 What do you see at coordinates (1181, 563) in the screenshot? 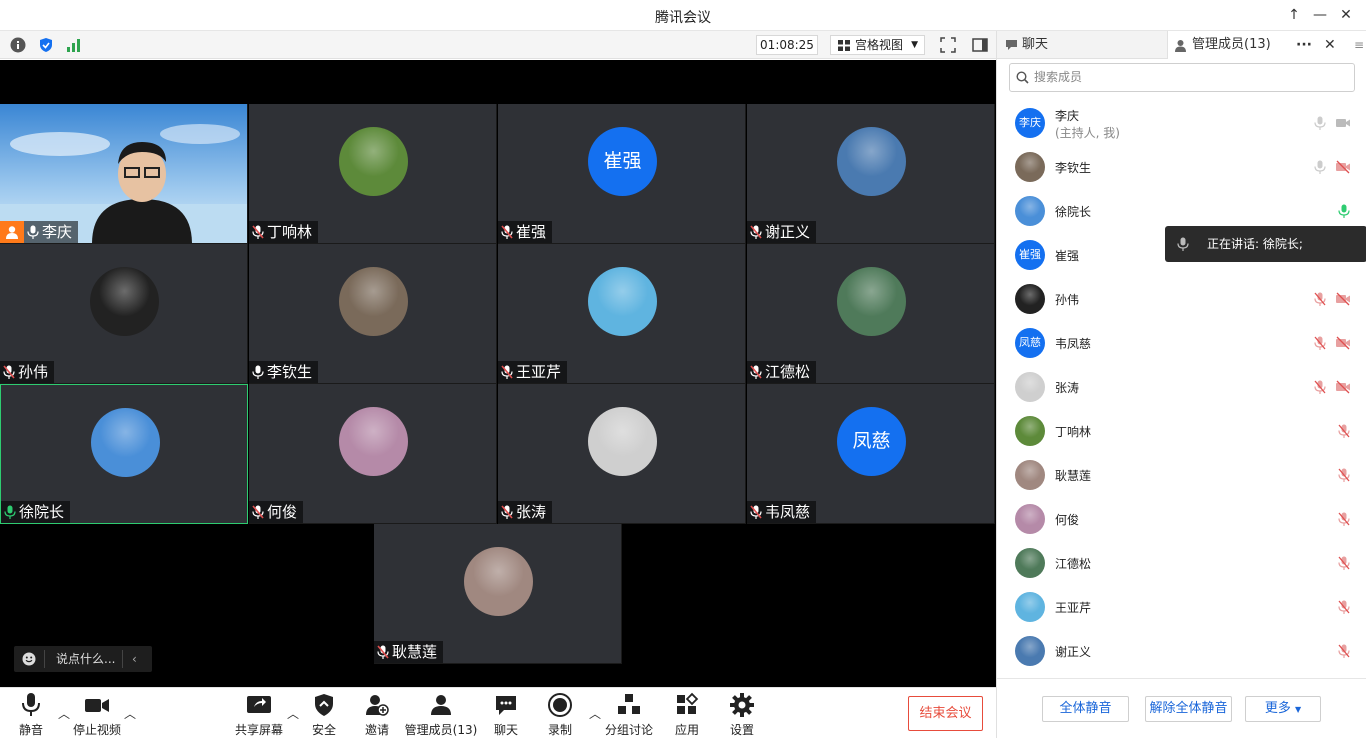
I see `member-row: 江德松` at bounding box center [1181, 563].